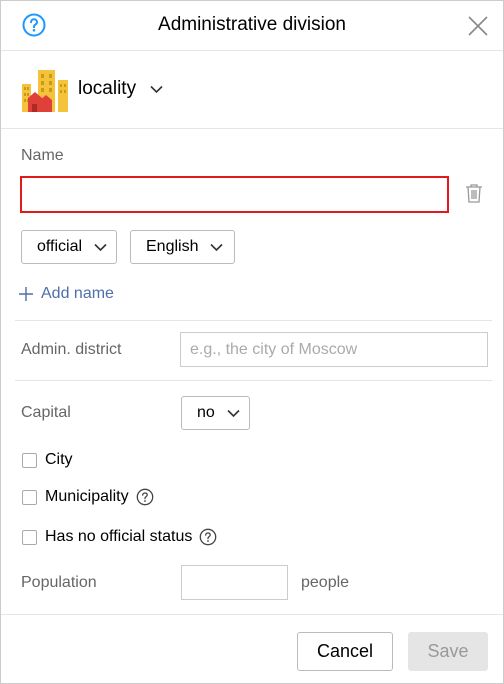 This screenshot has height=684, width=504. What do you see at coordinates (325, 582) in the screenshot?
I see `population-unit: people` at bounding box center [325, 582].